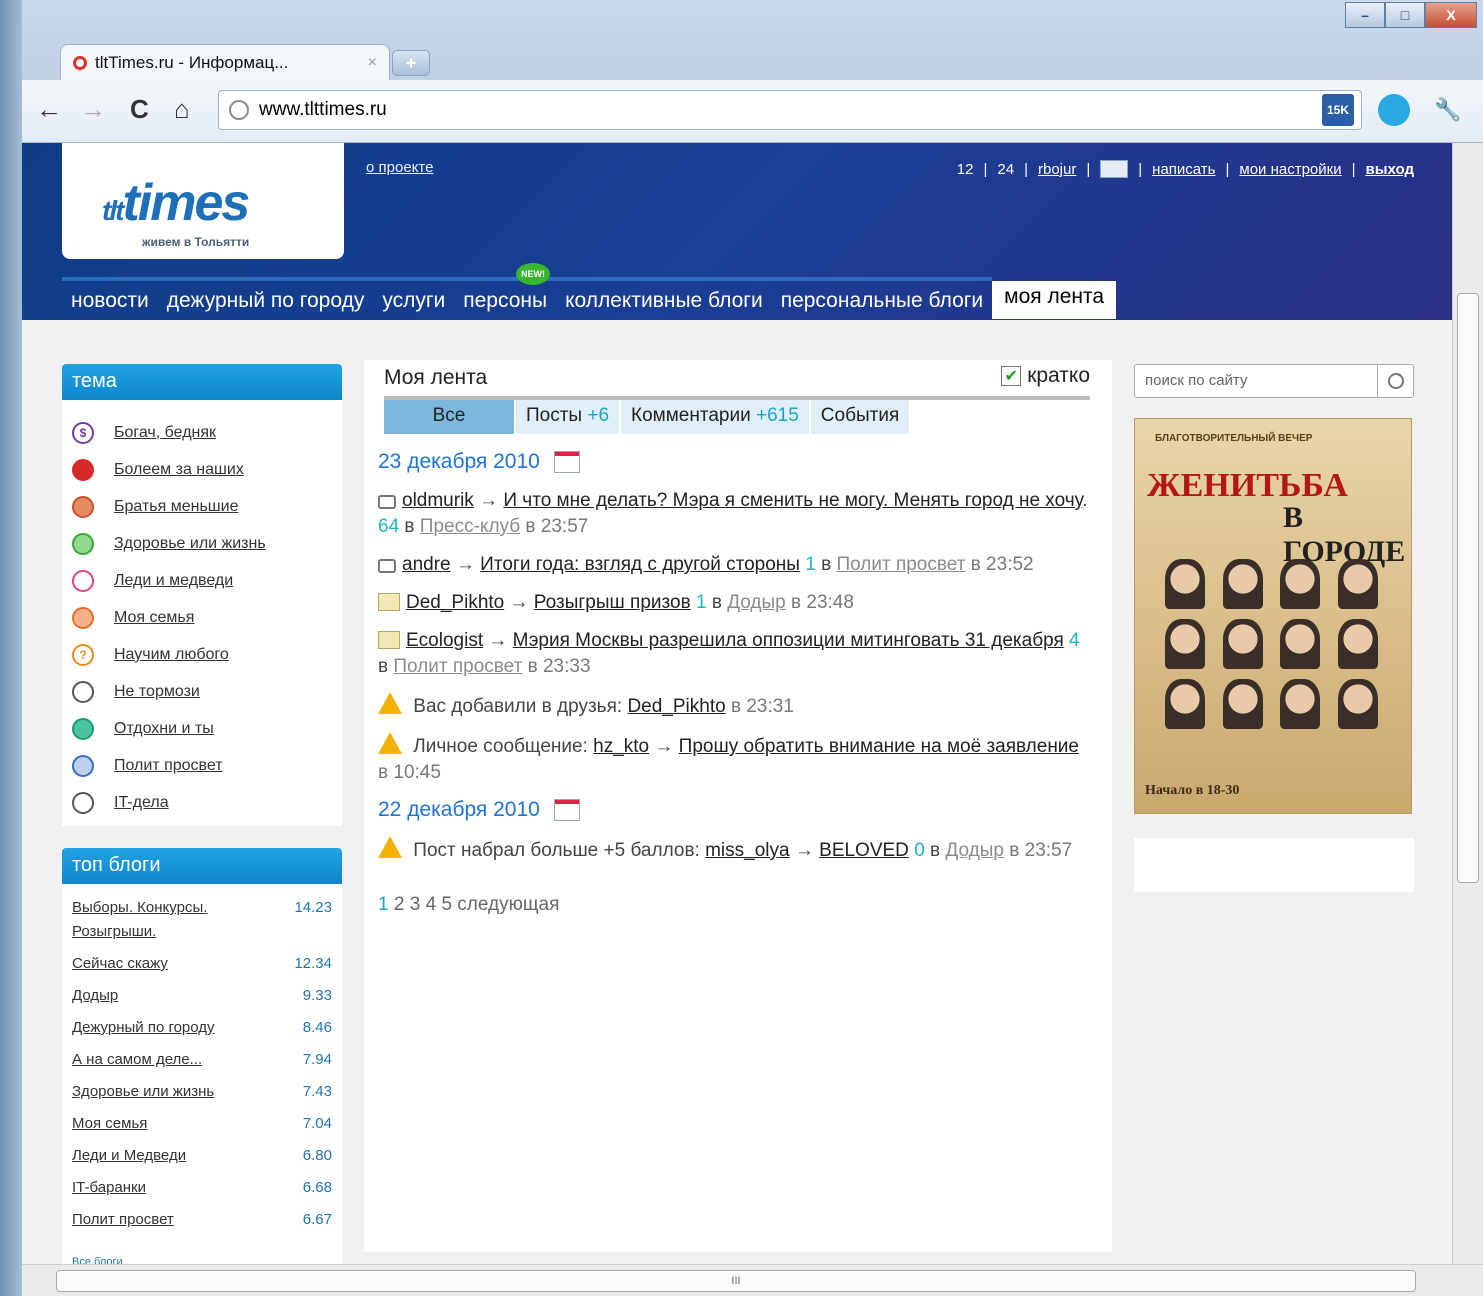 Image resolution: width=1483 pixels, height=1296 pixels. I want to click on comment-count: 1, so click(810, 564).